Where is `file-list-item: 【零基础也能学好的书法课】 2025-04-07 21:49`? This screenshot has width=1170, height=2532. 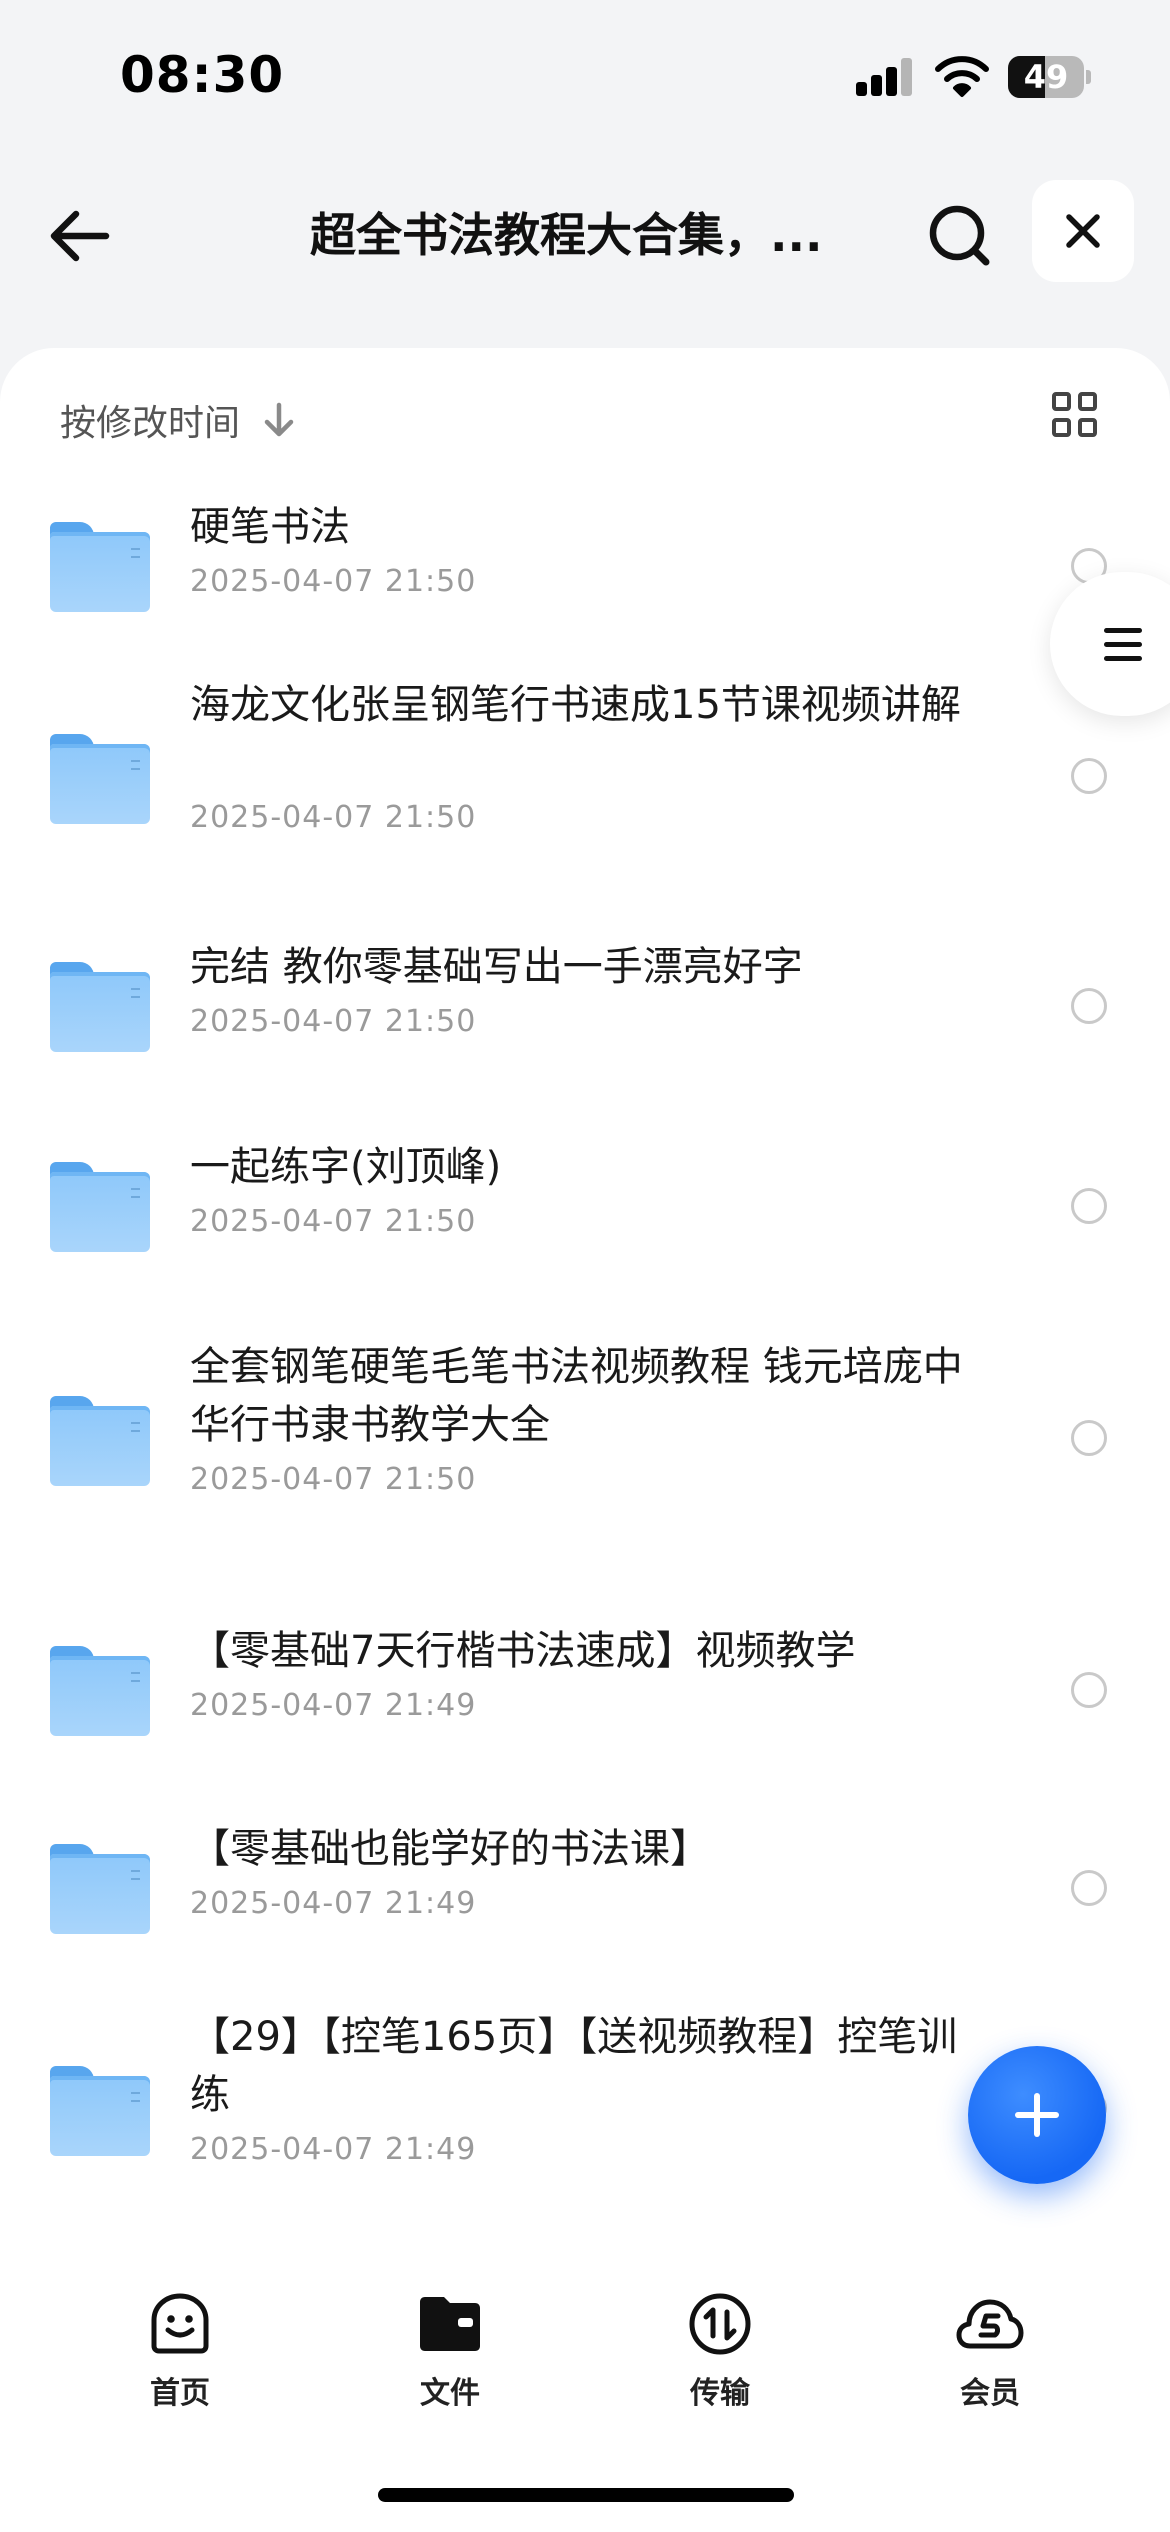
file-list-item: 【零基础也能学好的书法课】 2025-04-07 21:49 is located at coordinates (585, 1900).